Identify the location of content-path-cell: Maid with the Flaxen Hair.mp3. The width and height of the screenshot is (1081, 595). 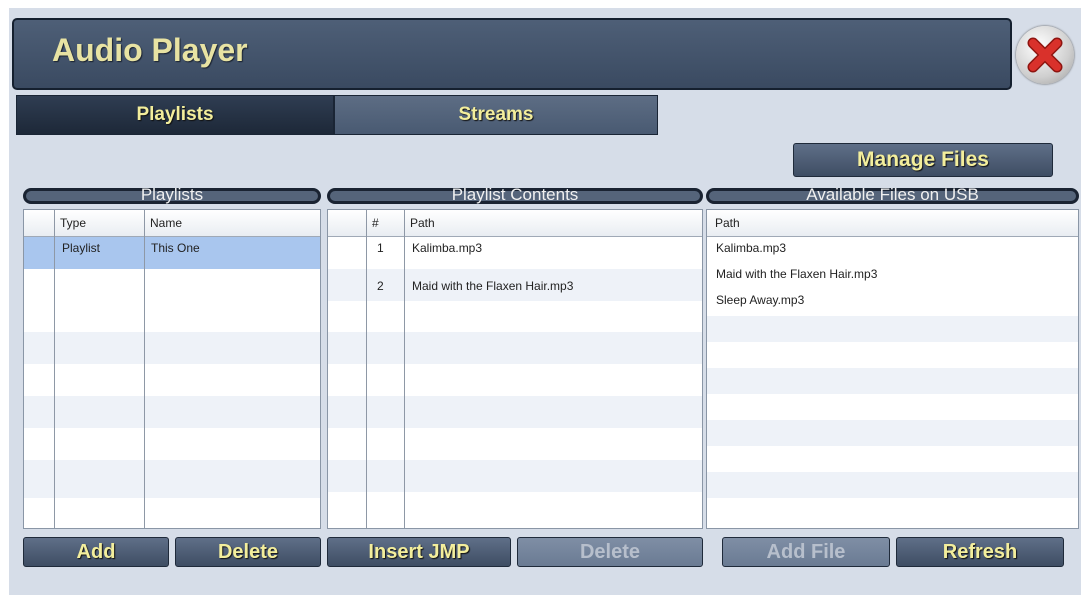
(493, 286).